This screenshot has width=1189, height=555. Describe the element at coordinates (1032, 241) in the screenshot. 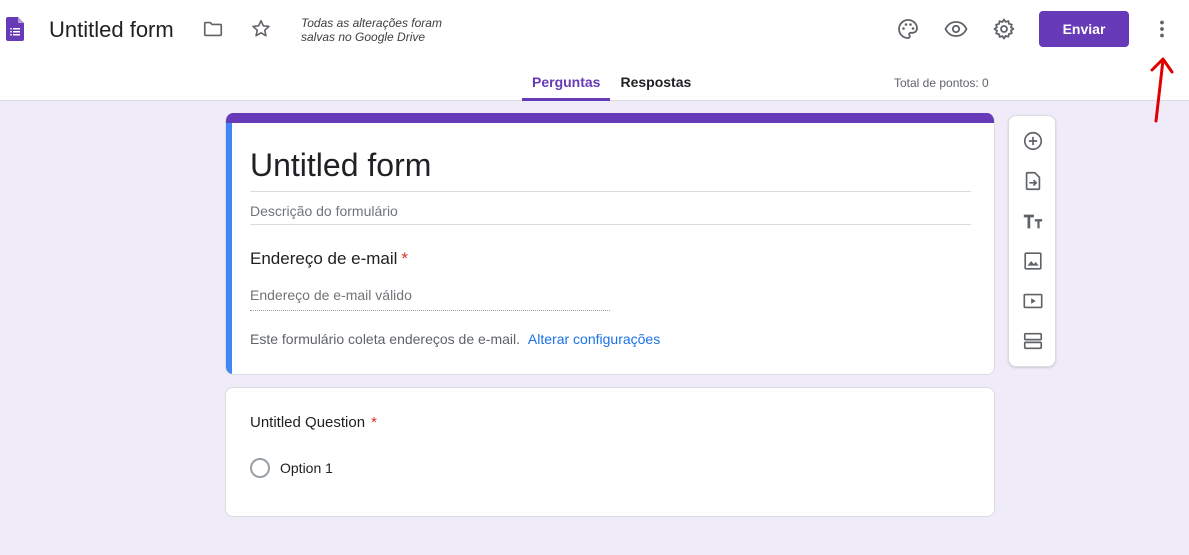

I see `floating-toolbar` at that location.